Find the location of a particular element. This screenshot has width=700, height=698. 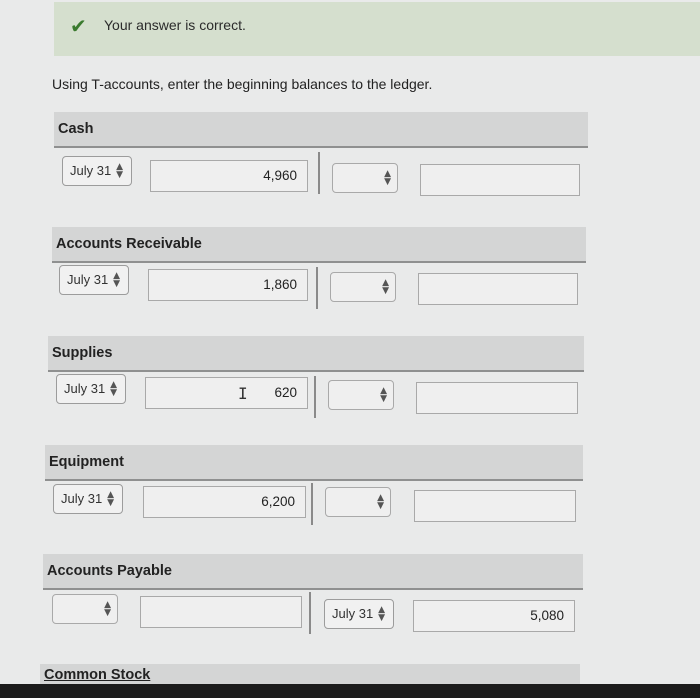

debit-amount-input: 4,960 is located at coordinates (229, 176).